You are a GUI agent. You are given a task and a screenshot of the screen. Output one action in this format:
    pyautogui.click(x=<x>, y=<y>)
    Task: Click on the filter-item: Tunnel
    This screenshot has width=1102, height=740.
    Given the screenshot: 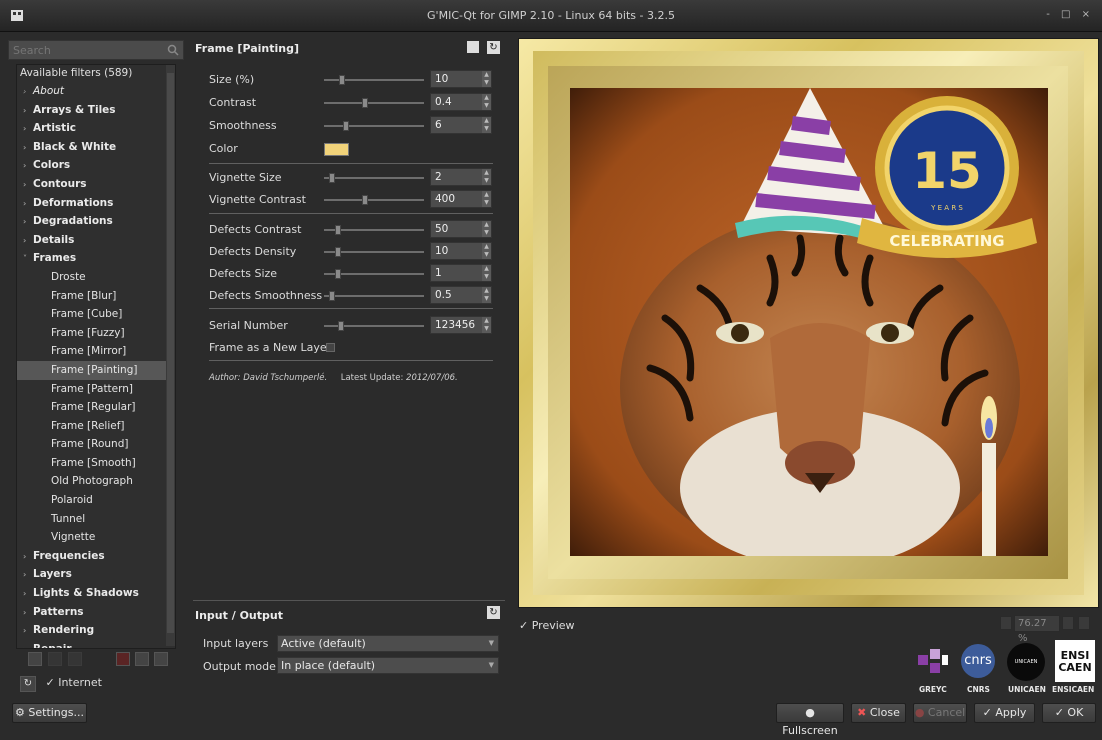 What is the action you would take?
    pyautogui.click(x=96, y=519)
    